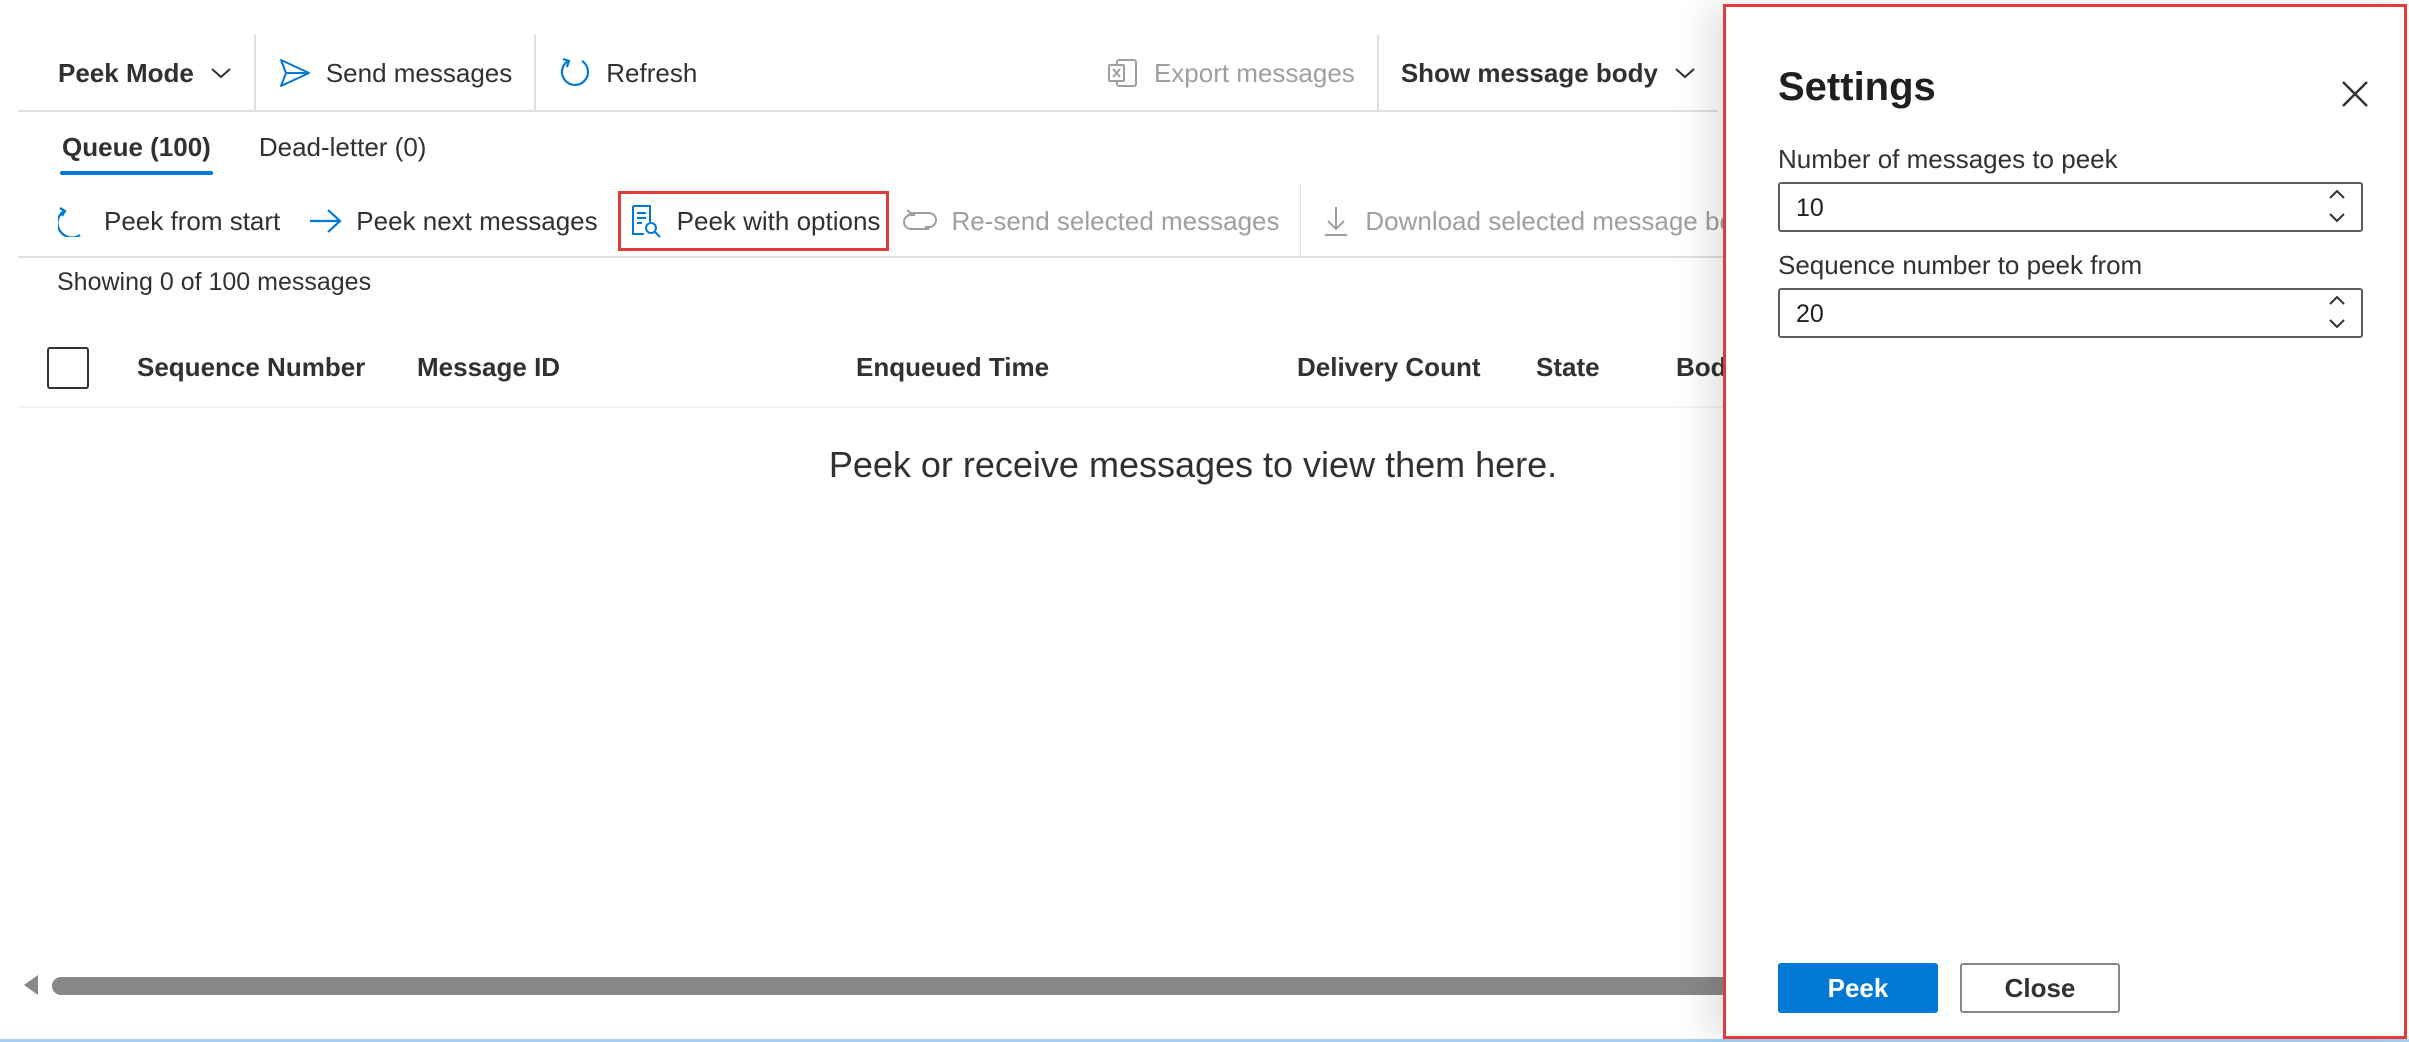 This screenshot has height=1042, width=2409. Describe the element at coordinates (192, 220) in the screenshot. I see `peek-from-start-label: Peek from start` at that location.